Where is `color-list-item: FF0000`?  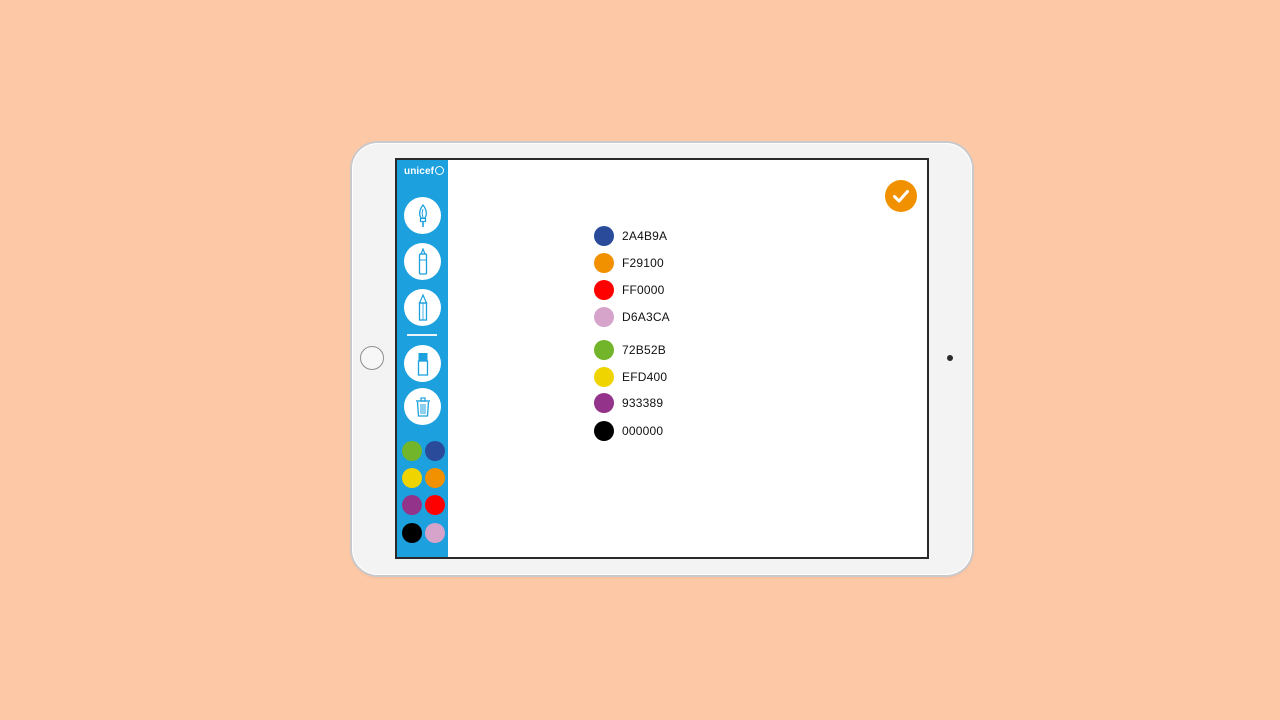
color-list-item: FF0000 is located at coordinates (629, 290).